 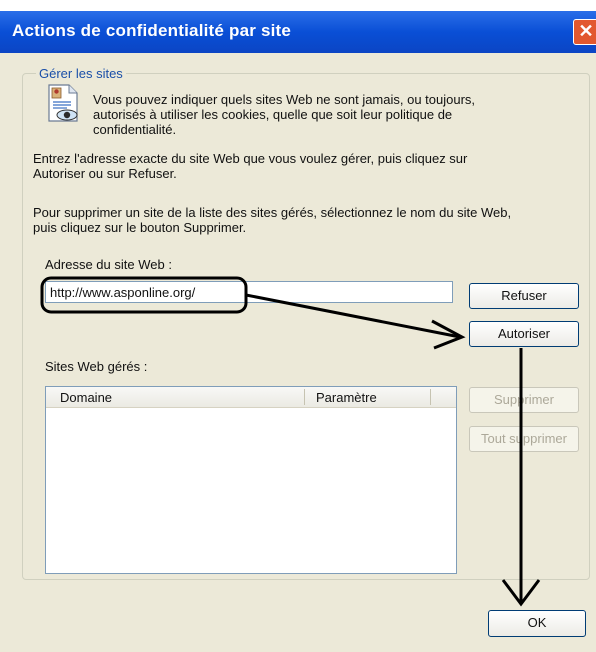 I want to click on close-button: ✕, so click(x=584, y=32).